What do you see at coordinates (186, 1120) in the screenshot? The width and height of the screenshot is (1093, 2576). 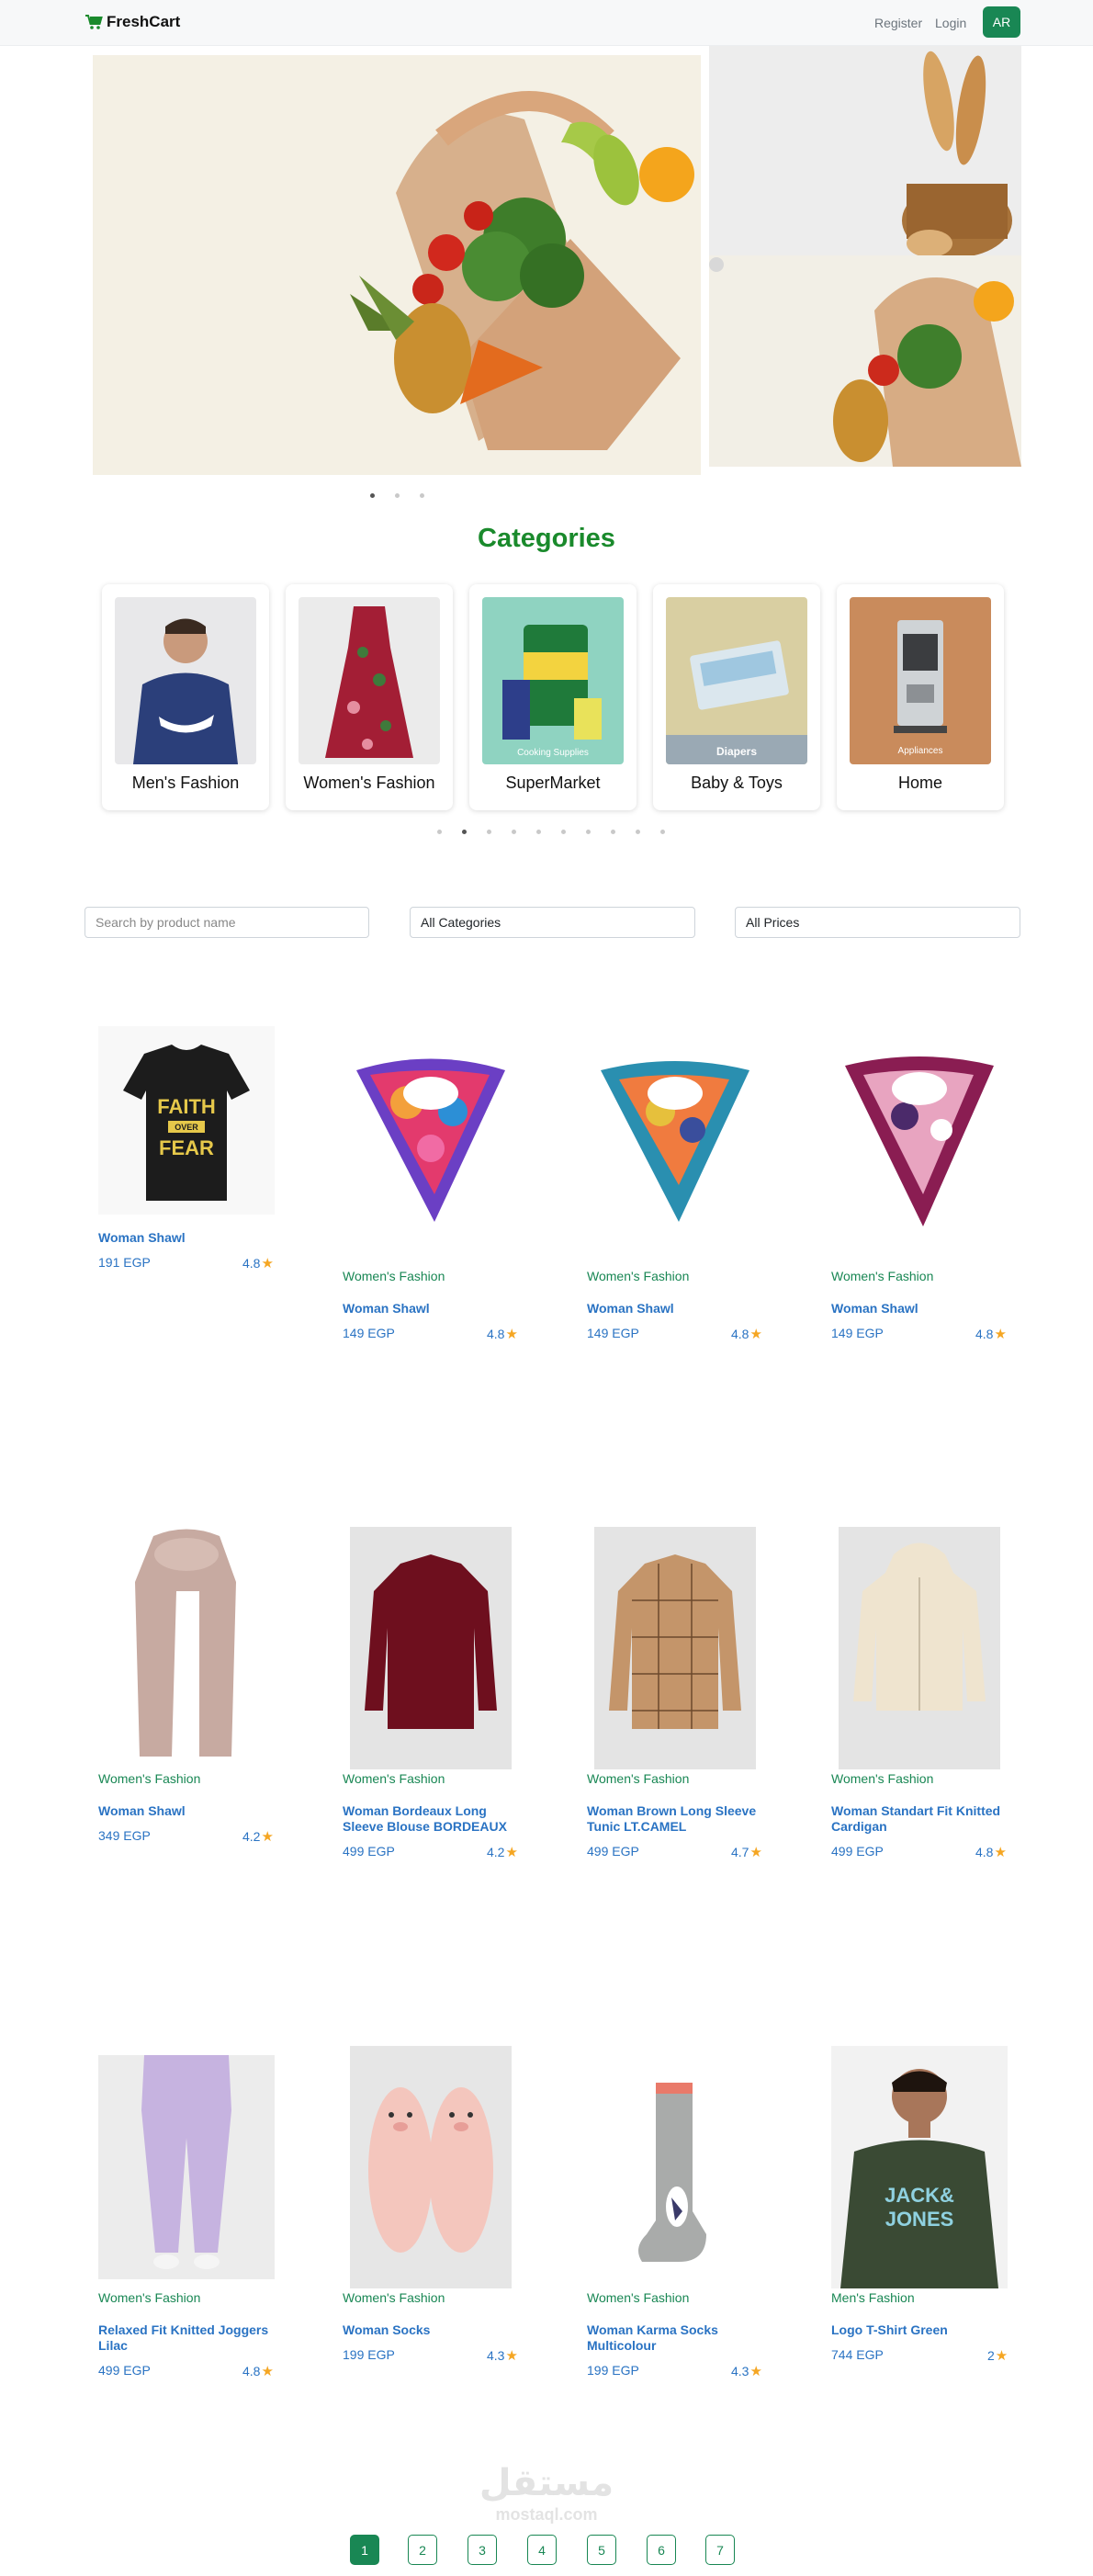 I see `product-image: FAITH OVER FEAR` at bounding box center [186, 1120].